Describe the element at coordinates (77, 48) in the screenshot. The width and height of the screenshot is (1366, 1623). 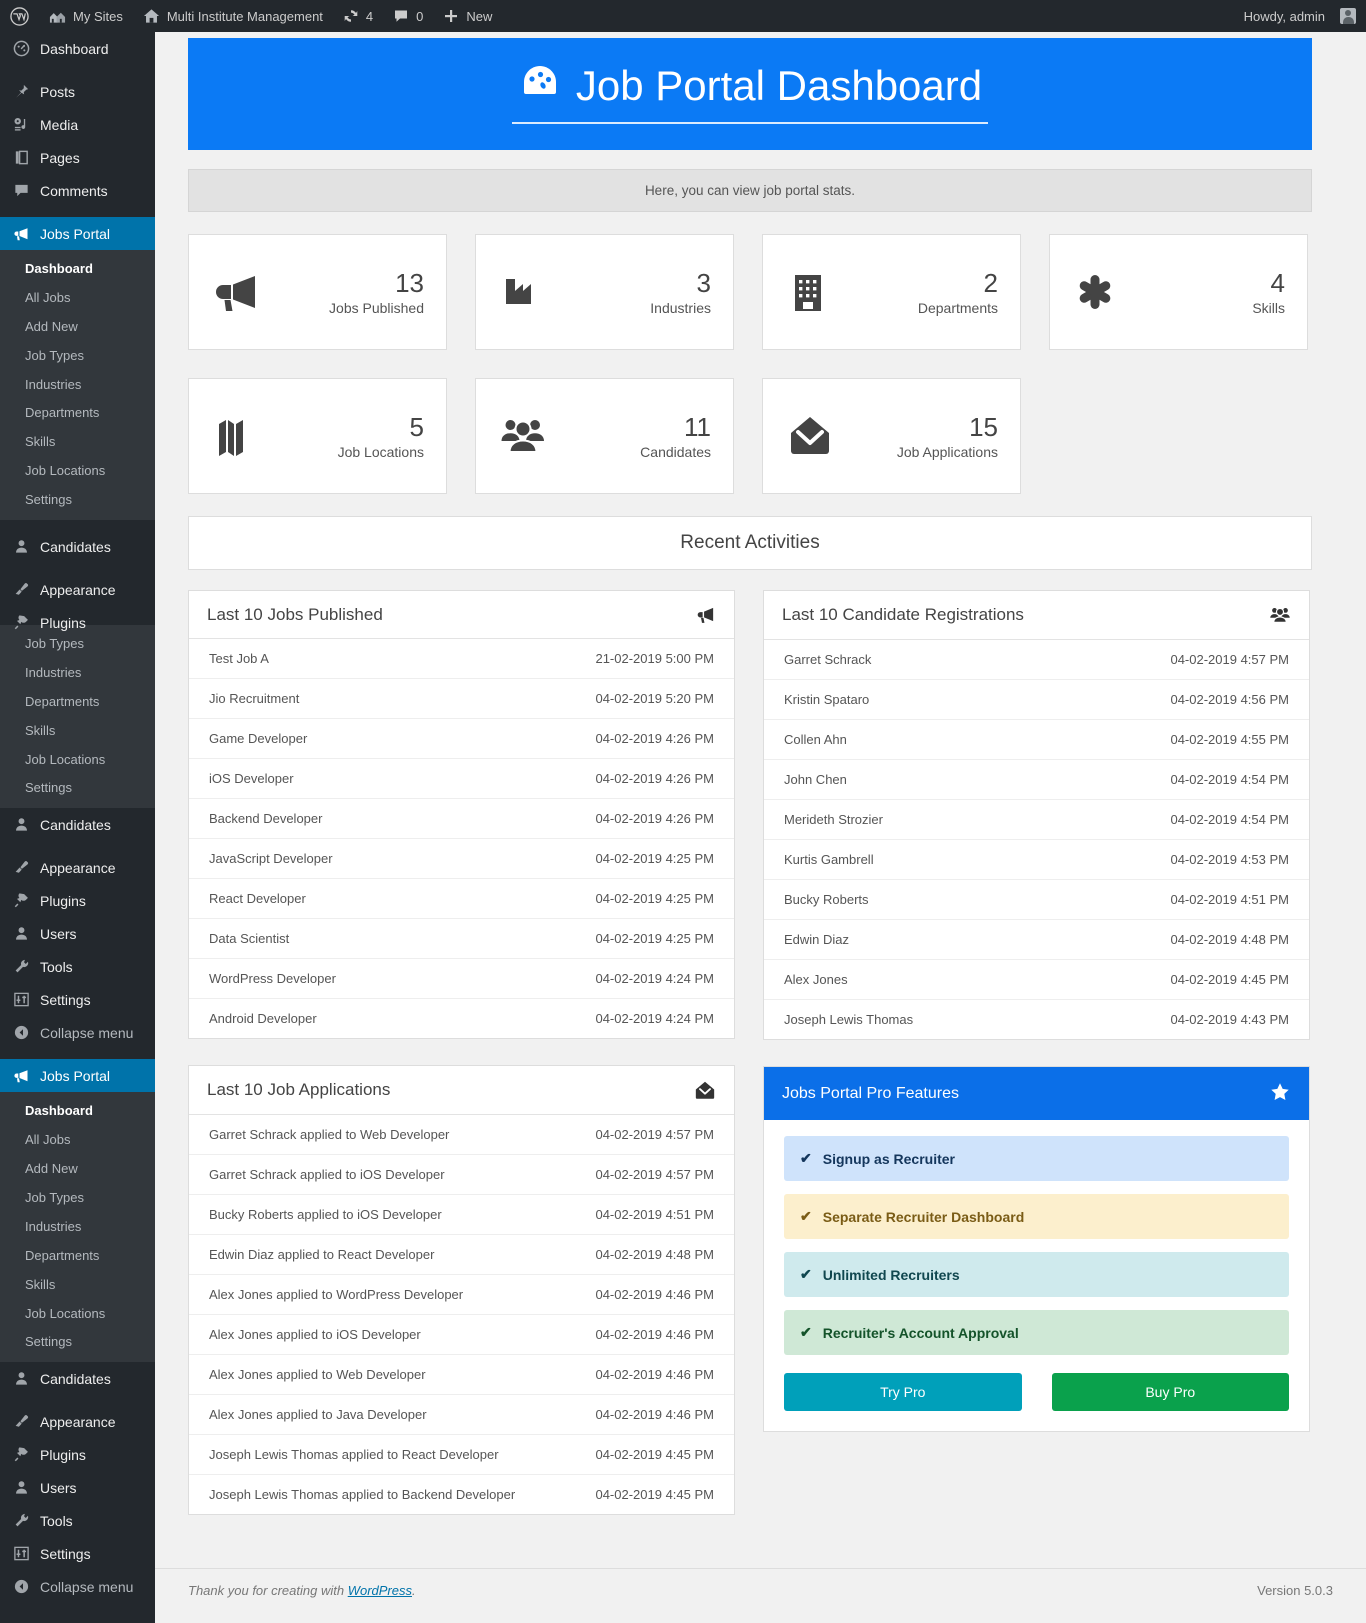
I see `sidebar-item-dashboard: Dashboard` at that location.